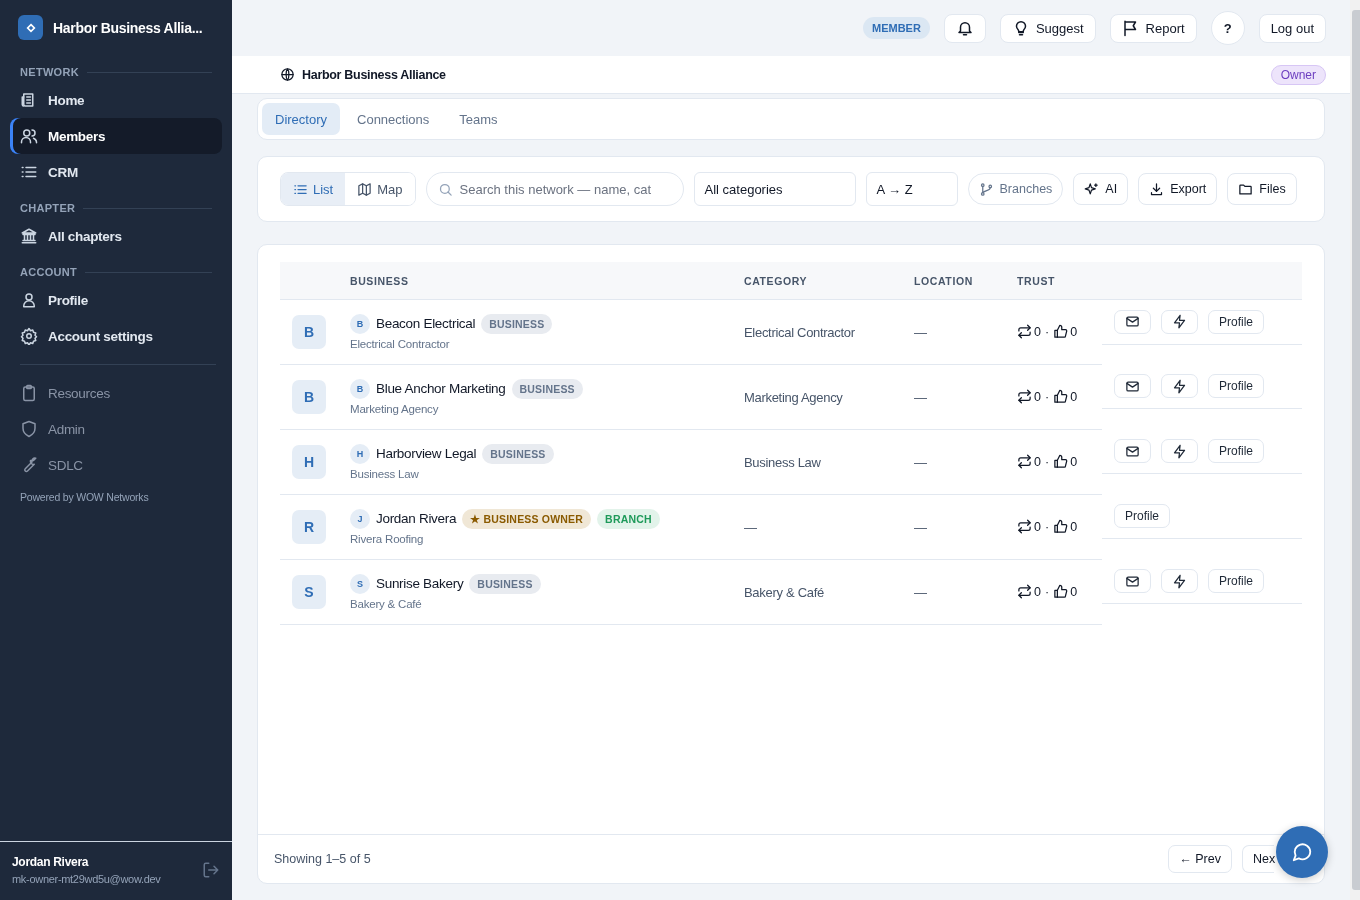 This screenshot has height=900, width=1360. I want to click on files-button: Files, so click(1262, 189).